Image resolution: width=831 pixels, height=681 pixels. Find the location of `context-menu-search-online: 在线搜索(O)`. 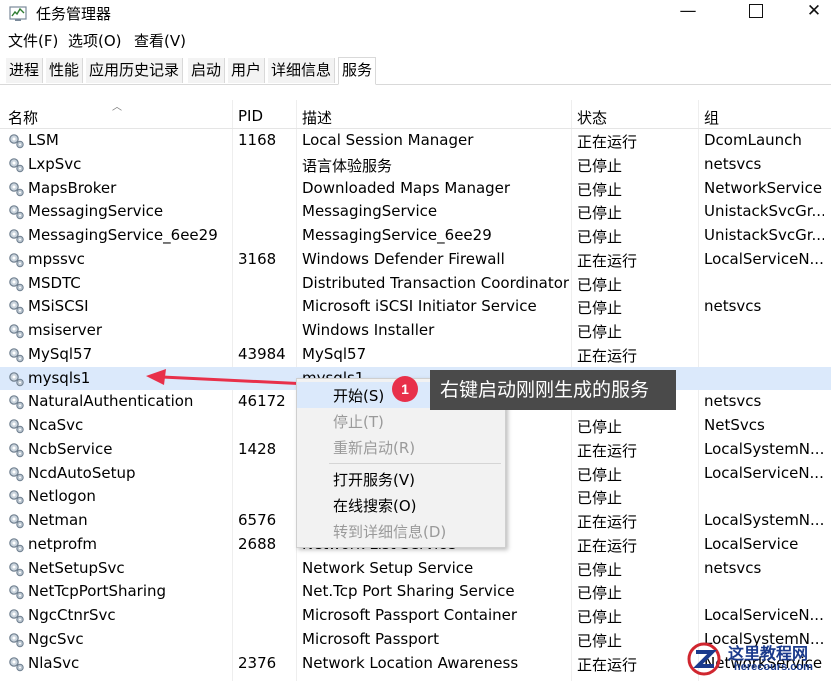

context-menu-search-online: 在线搜索(O) is located at coordinates (401, 505).